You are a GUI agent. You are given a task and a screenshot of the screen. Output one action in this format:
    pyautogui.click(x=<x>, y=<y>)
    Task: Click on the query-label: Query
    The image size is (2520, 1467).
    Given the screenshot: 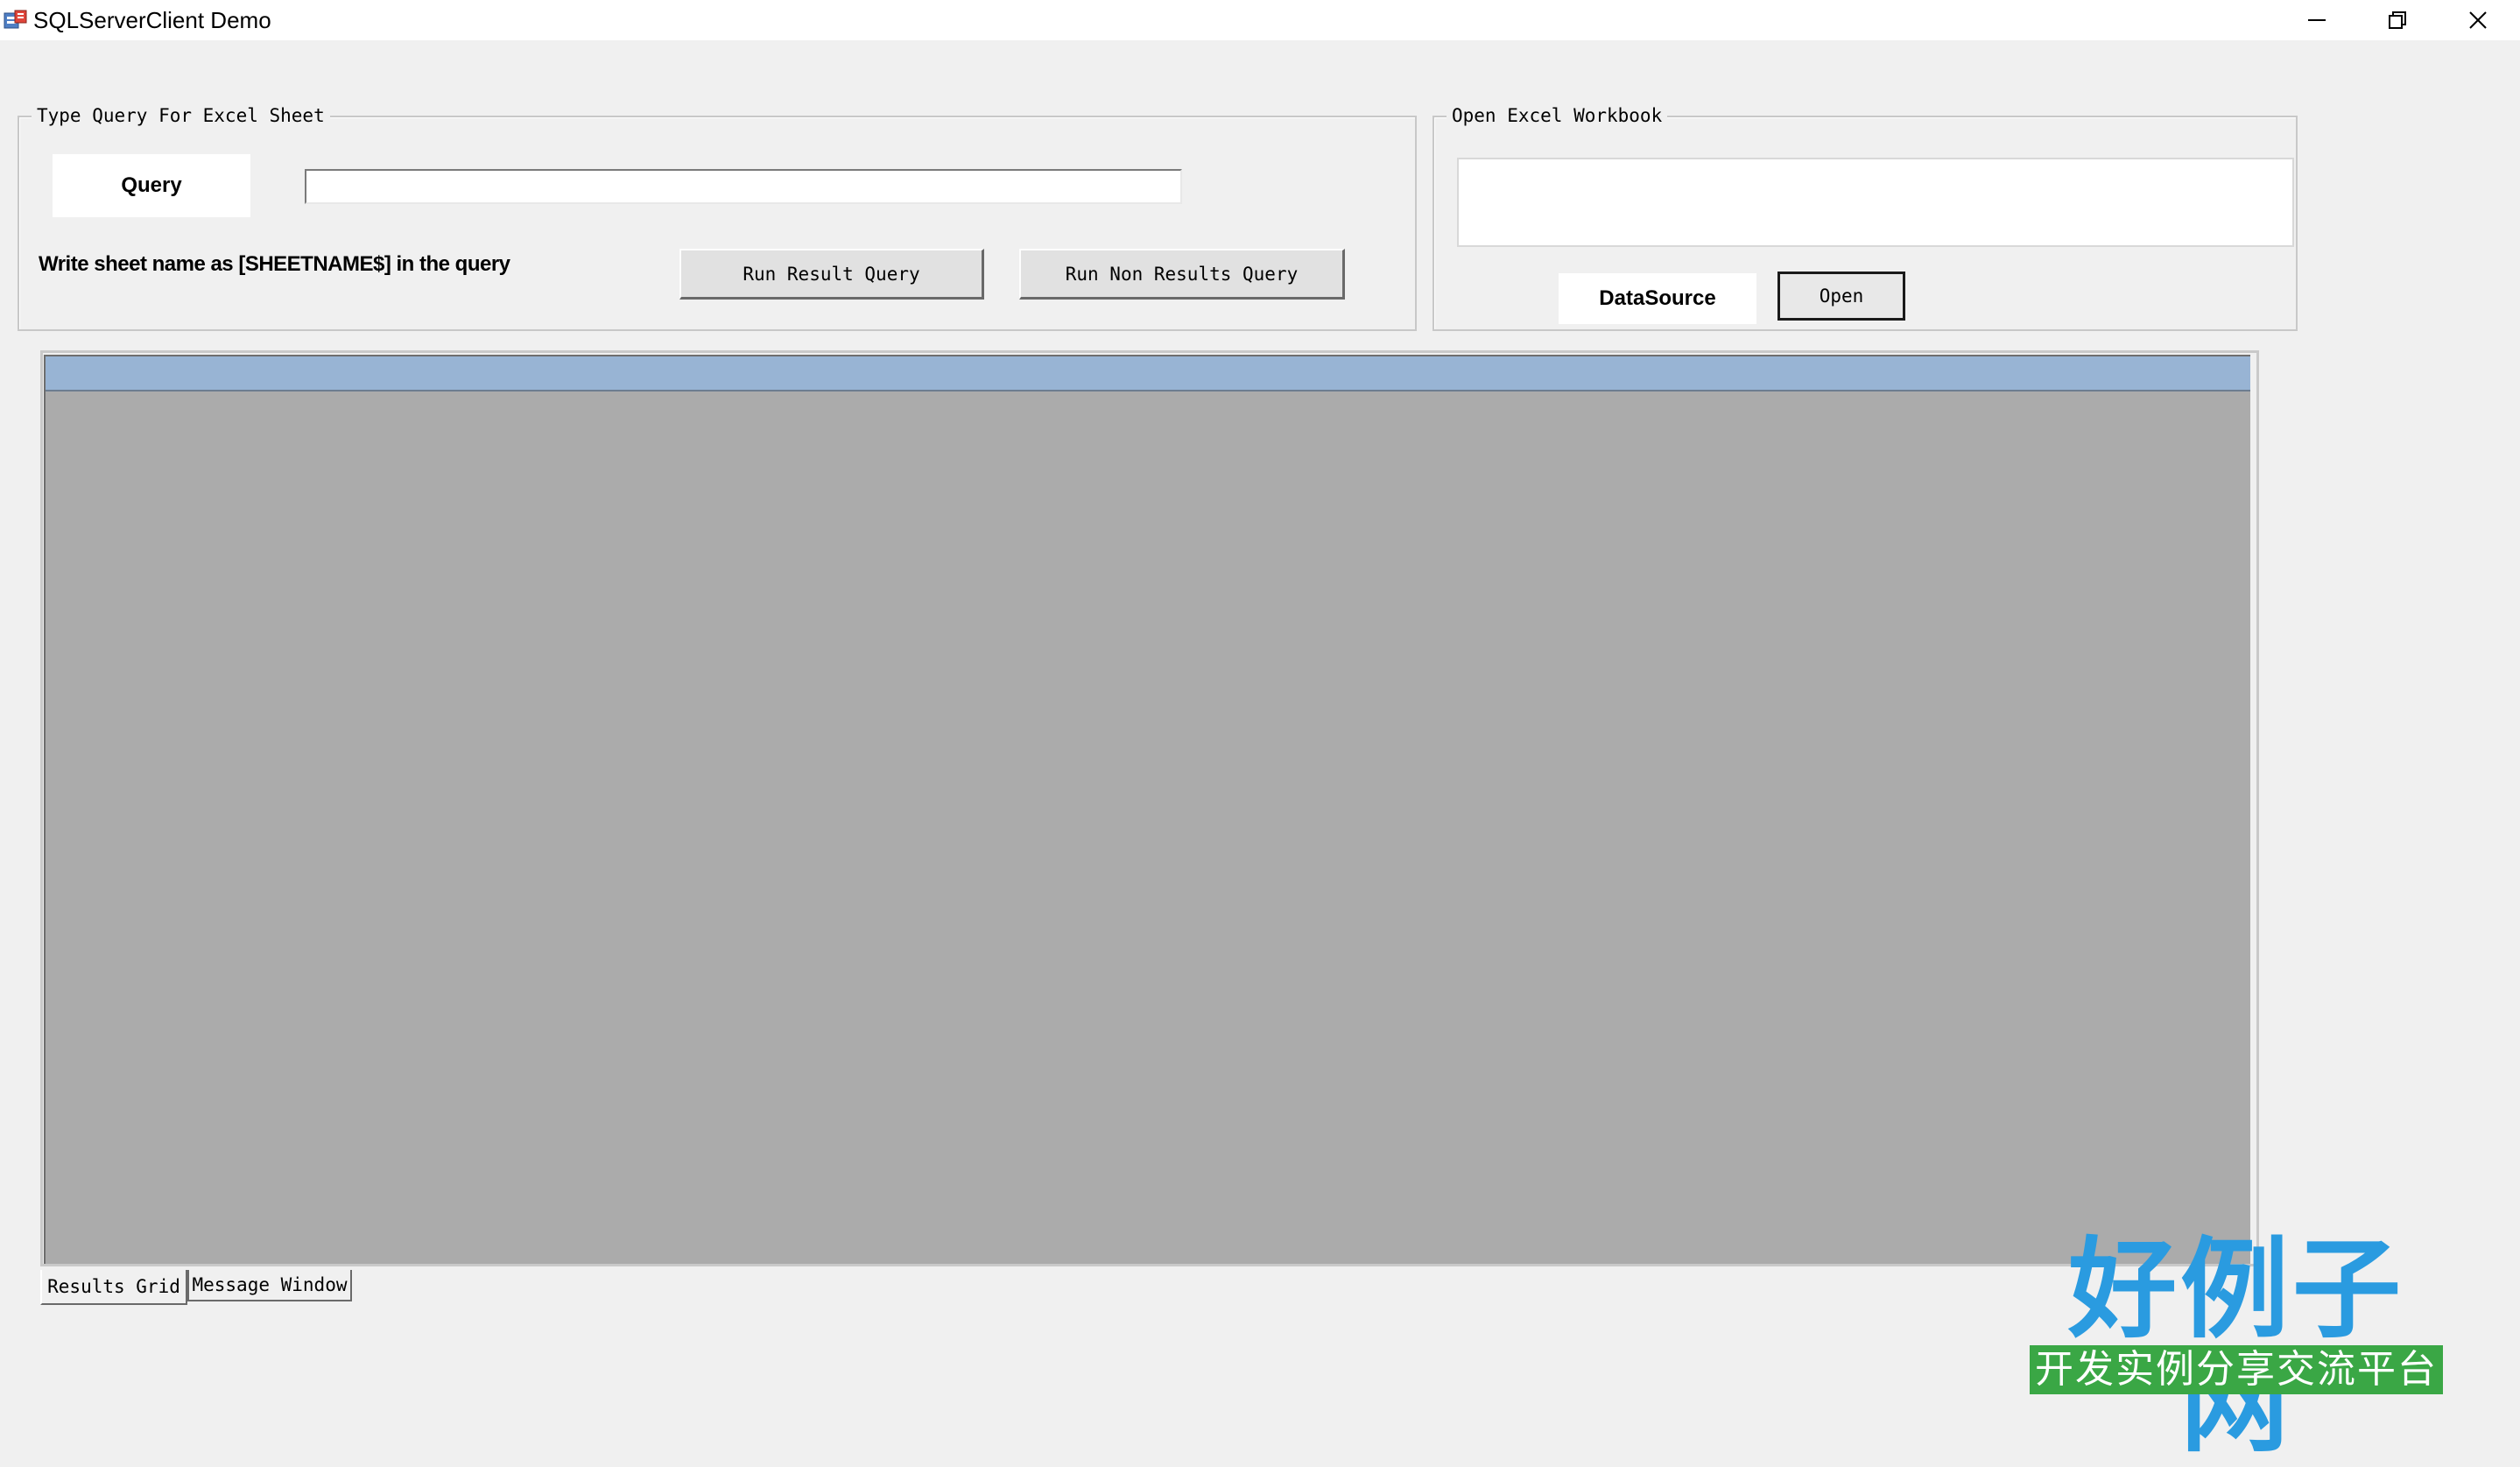 What is the action you would take?
    pyautogui.click(x=151, y=185)
    